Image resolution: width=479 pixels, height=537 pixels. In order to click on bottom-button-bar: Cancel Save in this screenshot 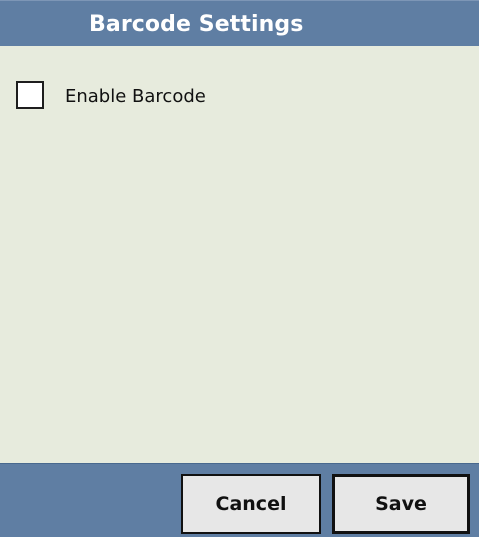, I will do `click(239, 500)`.